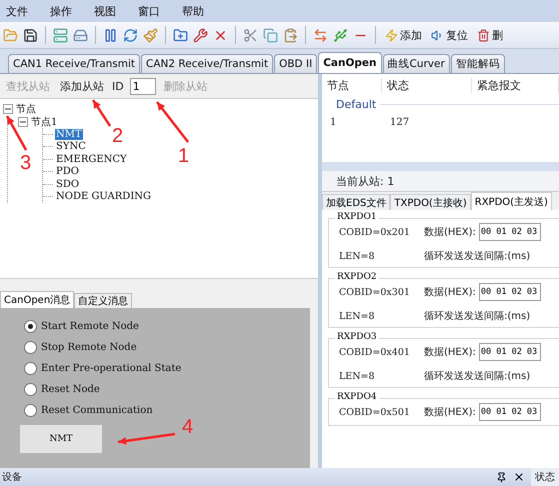 The width and height of the screenshot is (559, 486). I want to click on scissors-icon, so click(250, 35).